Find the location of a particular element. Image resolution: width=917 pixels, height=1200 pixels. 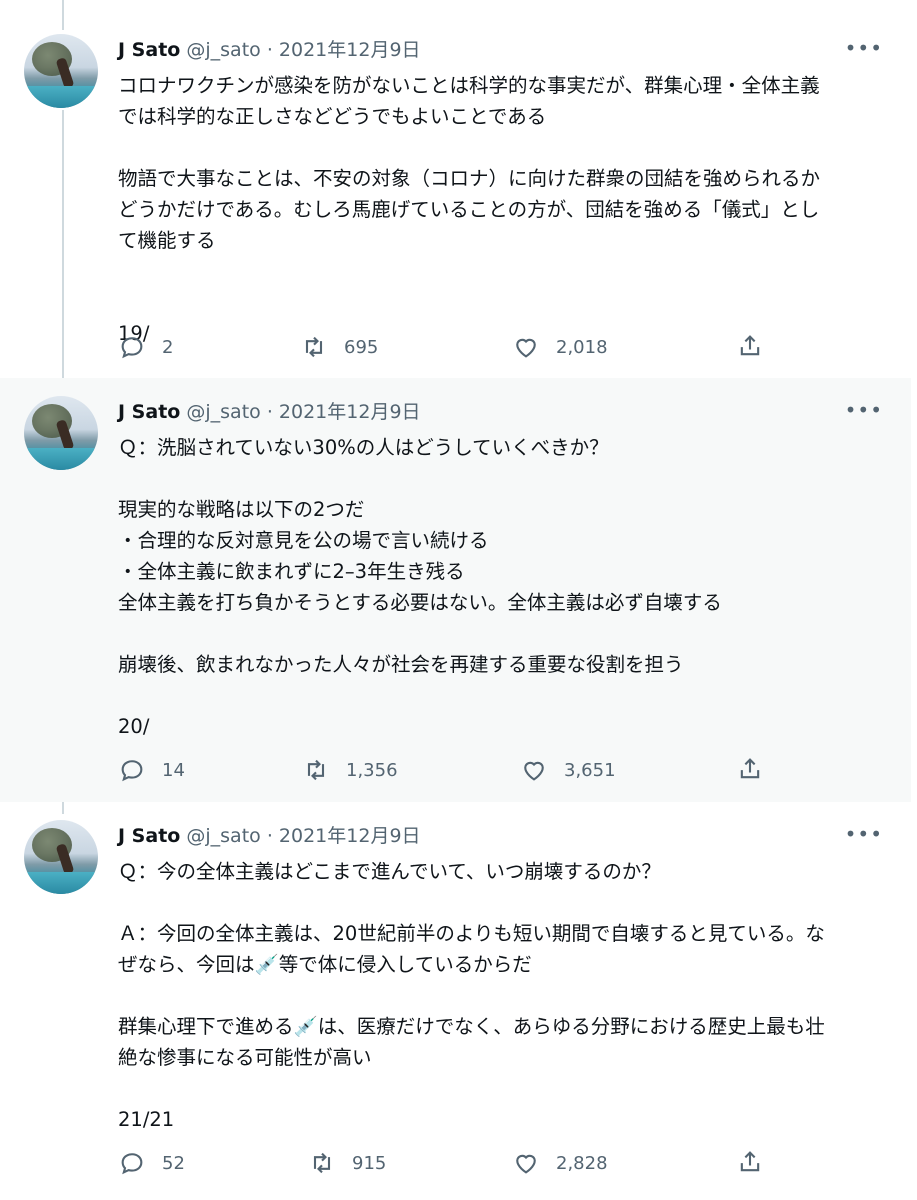

like-button: 2,018 is located at coordinates (560, 347).